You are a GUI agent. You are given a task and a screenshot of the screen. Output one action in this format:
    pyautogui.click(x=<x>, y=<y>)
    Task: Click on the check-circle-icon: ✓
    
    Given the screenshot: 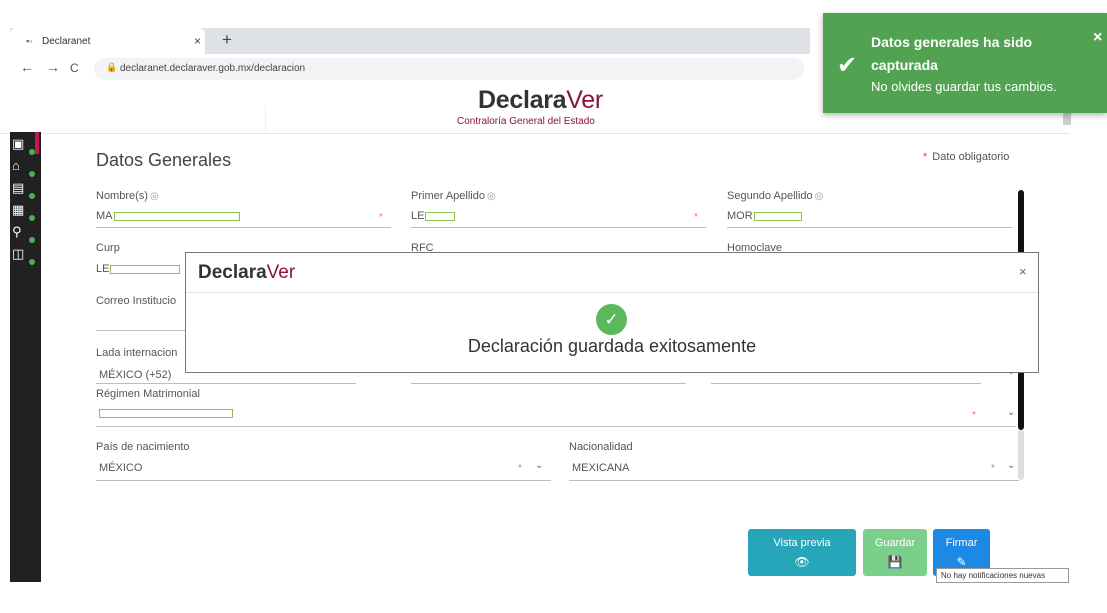 What is the action you would take?
    pyautogui.click(x=611, y=319)
    